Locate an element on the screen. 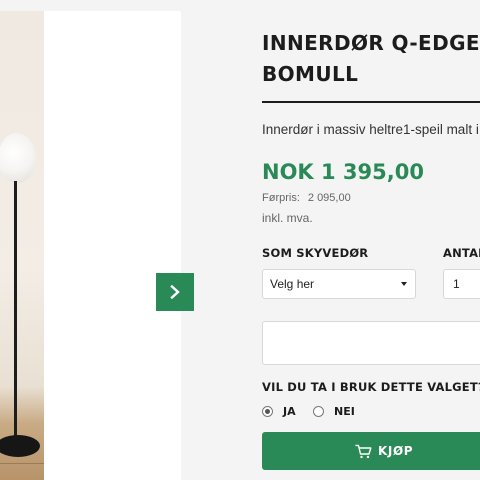  product-price: NOK 1 395,00 is located at coordinates (343, 172).